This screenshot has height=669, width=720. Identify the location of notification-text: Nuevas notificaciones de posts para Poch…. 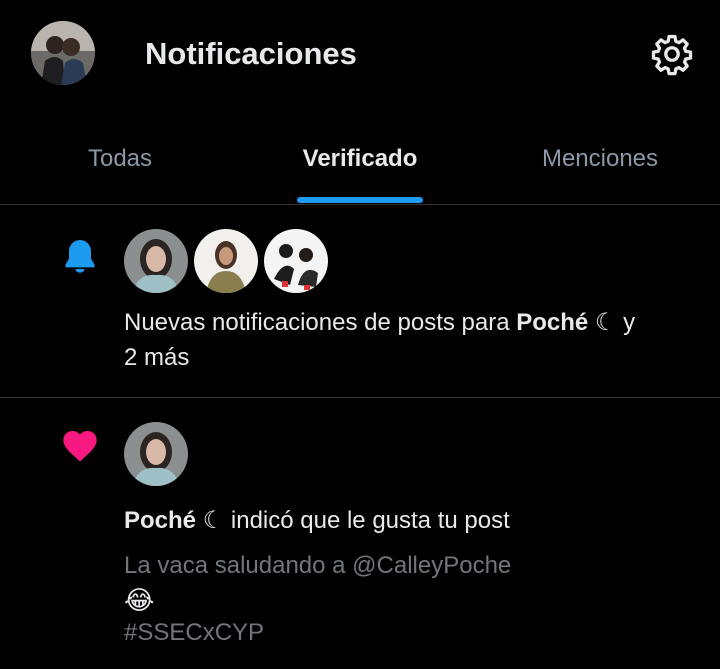
(414, 340).